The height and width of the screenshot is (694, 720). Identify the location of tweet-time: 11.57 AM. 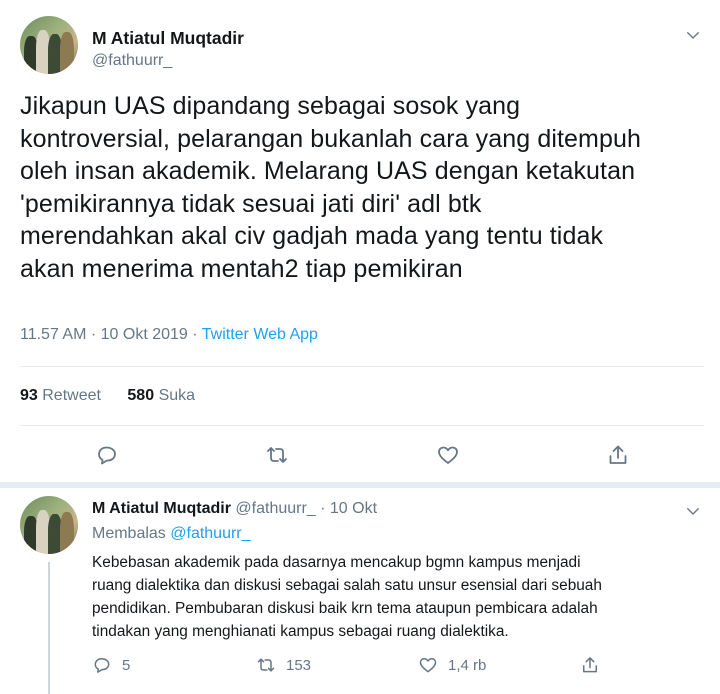
(53, 334).